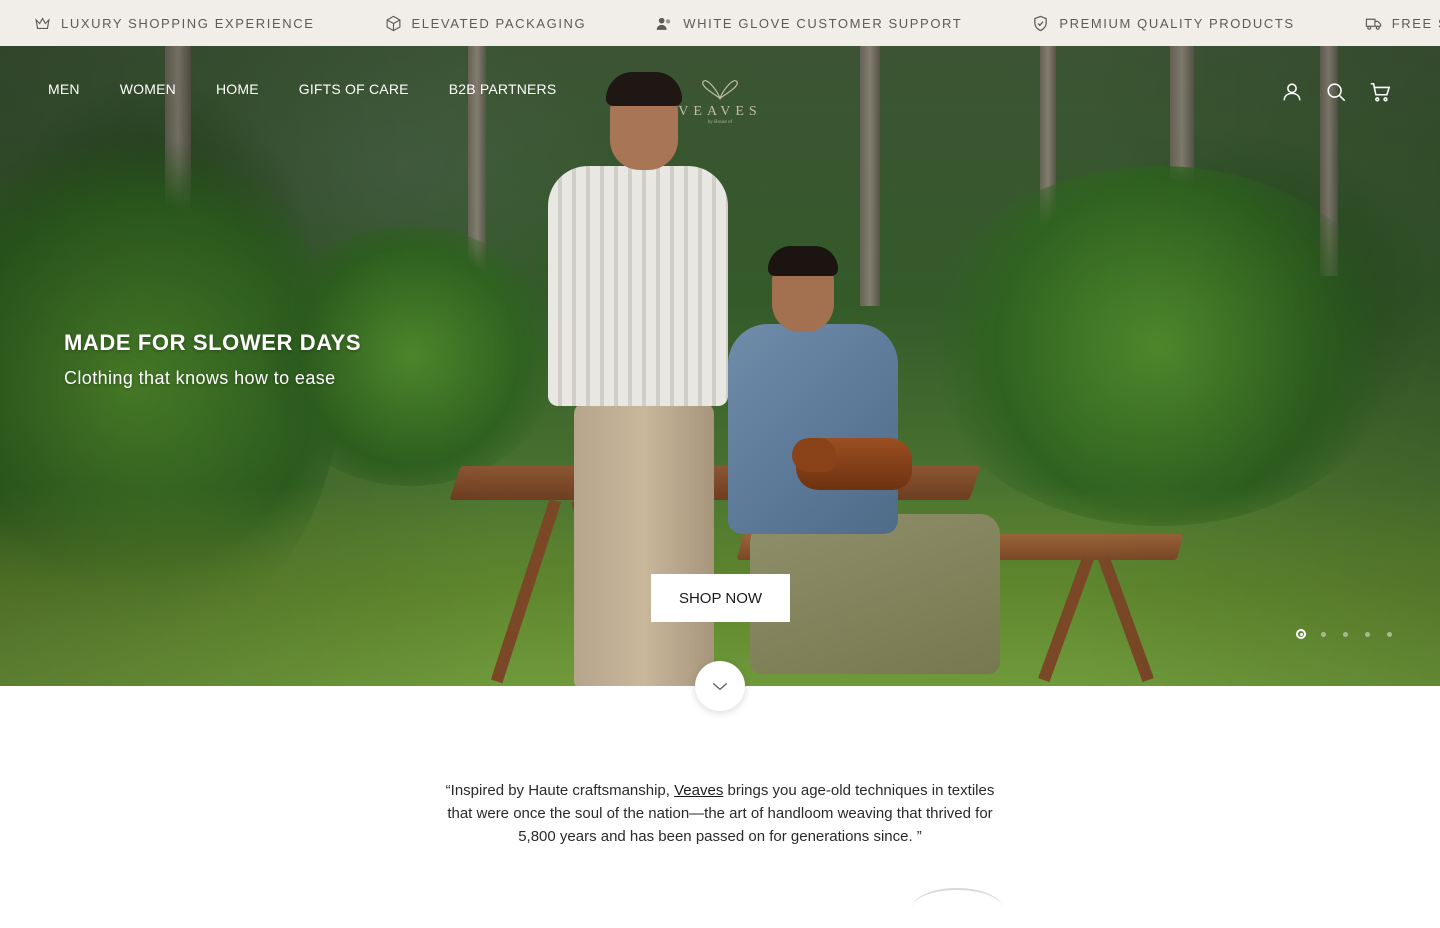  What do you see at coordinates (503, 89) in the screenshot?
I see `nav-b2b-partners: B2B PARTNERS` at bounding box center [503, 89].